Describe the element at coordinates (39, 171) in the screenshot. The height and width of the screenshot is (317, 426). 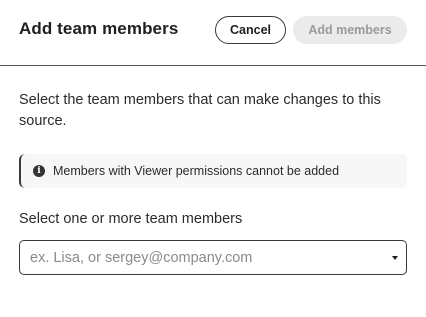
I see `info-icon: i` at that location.